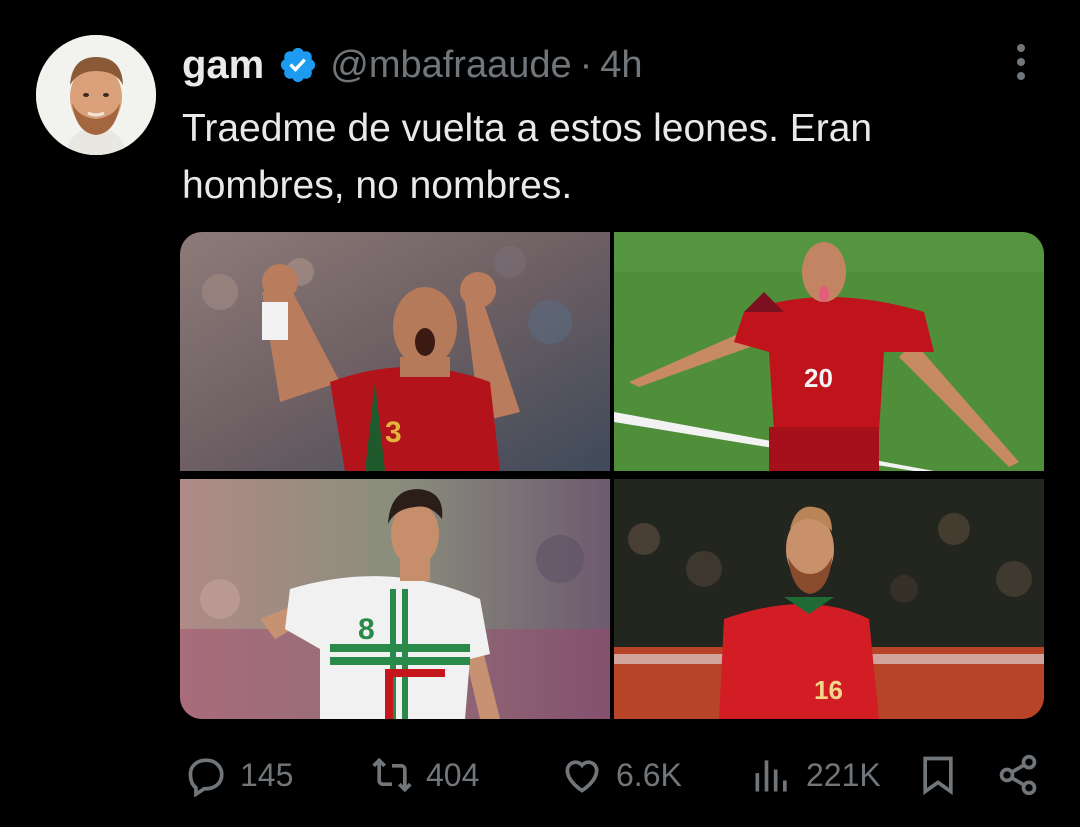  Describe the element at coordinates (829, 599) in the screenshot. I see `media-photo-4: 16` at that location.